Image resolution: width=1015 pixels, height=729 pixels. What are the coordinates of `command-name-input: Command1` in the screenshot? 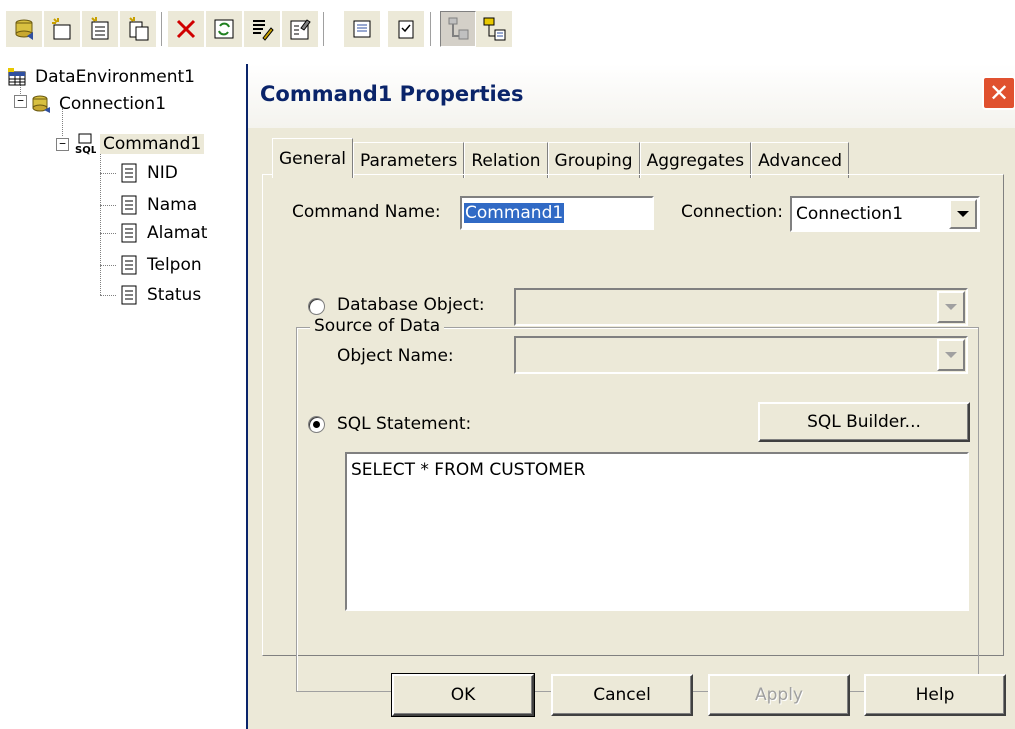 It's located at (557, 213).